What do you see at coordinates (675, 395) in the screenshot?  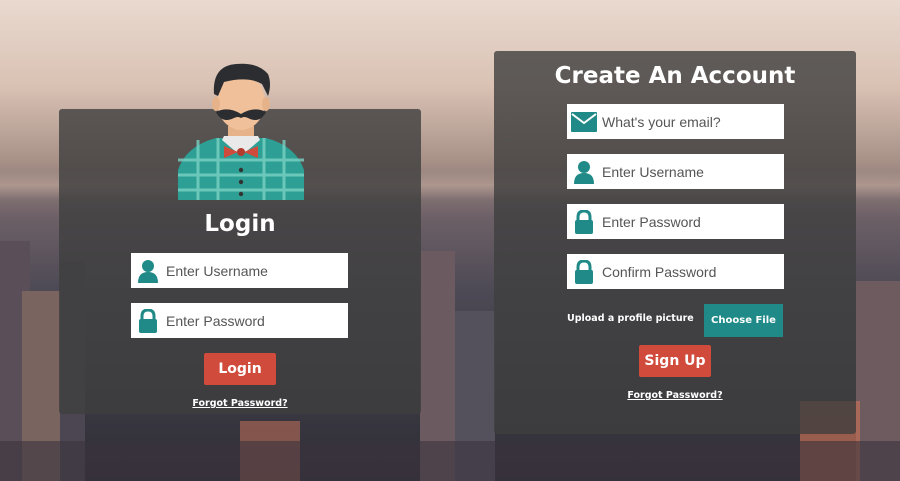 I see `signup-forgot-password-link: Forgot Password?` at bounding box center [675, 395].